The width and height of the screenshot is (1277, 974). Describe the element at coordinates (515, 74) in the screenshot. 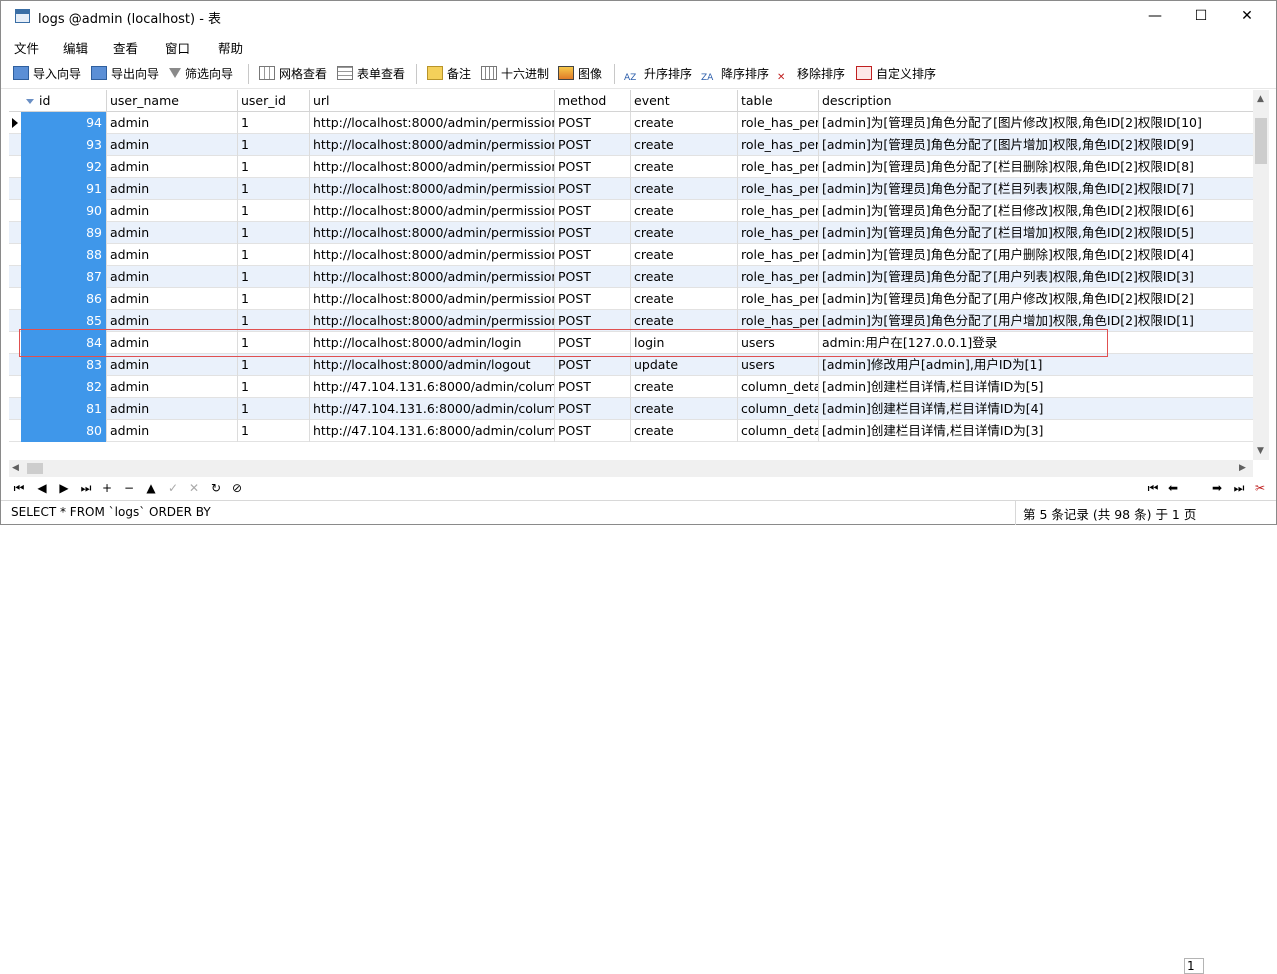

I see `hex-button: 十六进制` at that location.